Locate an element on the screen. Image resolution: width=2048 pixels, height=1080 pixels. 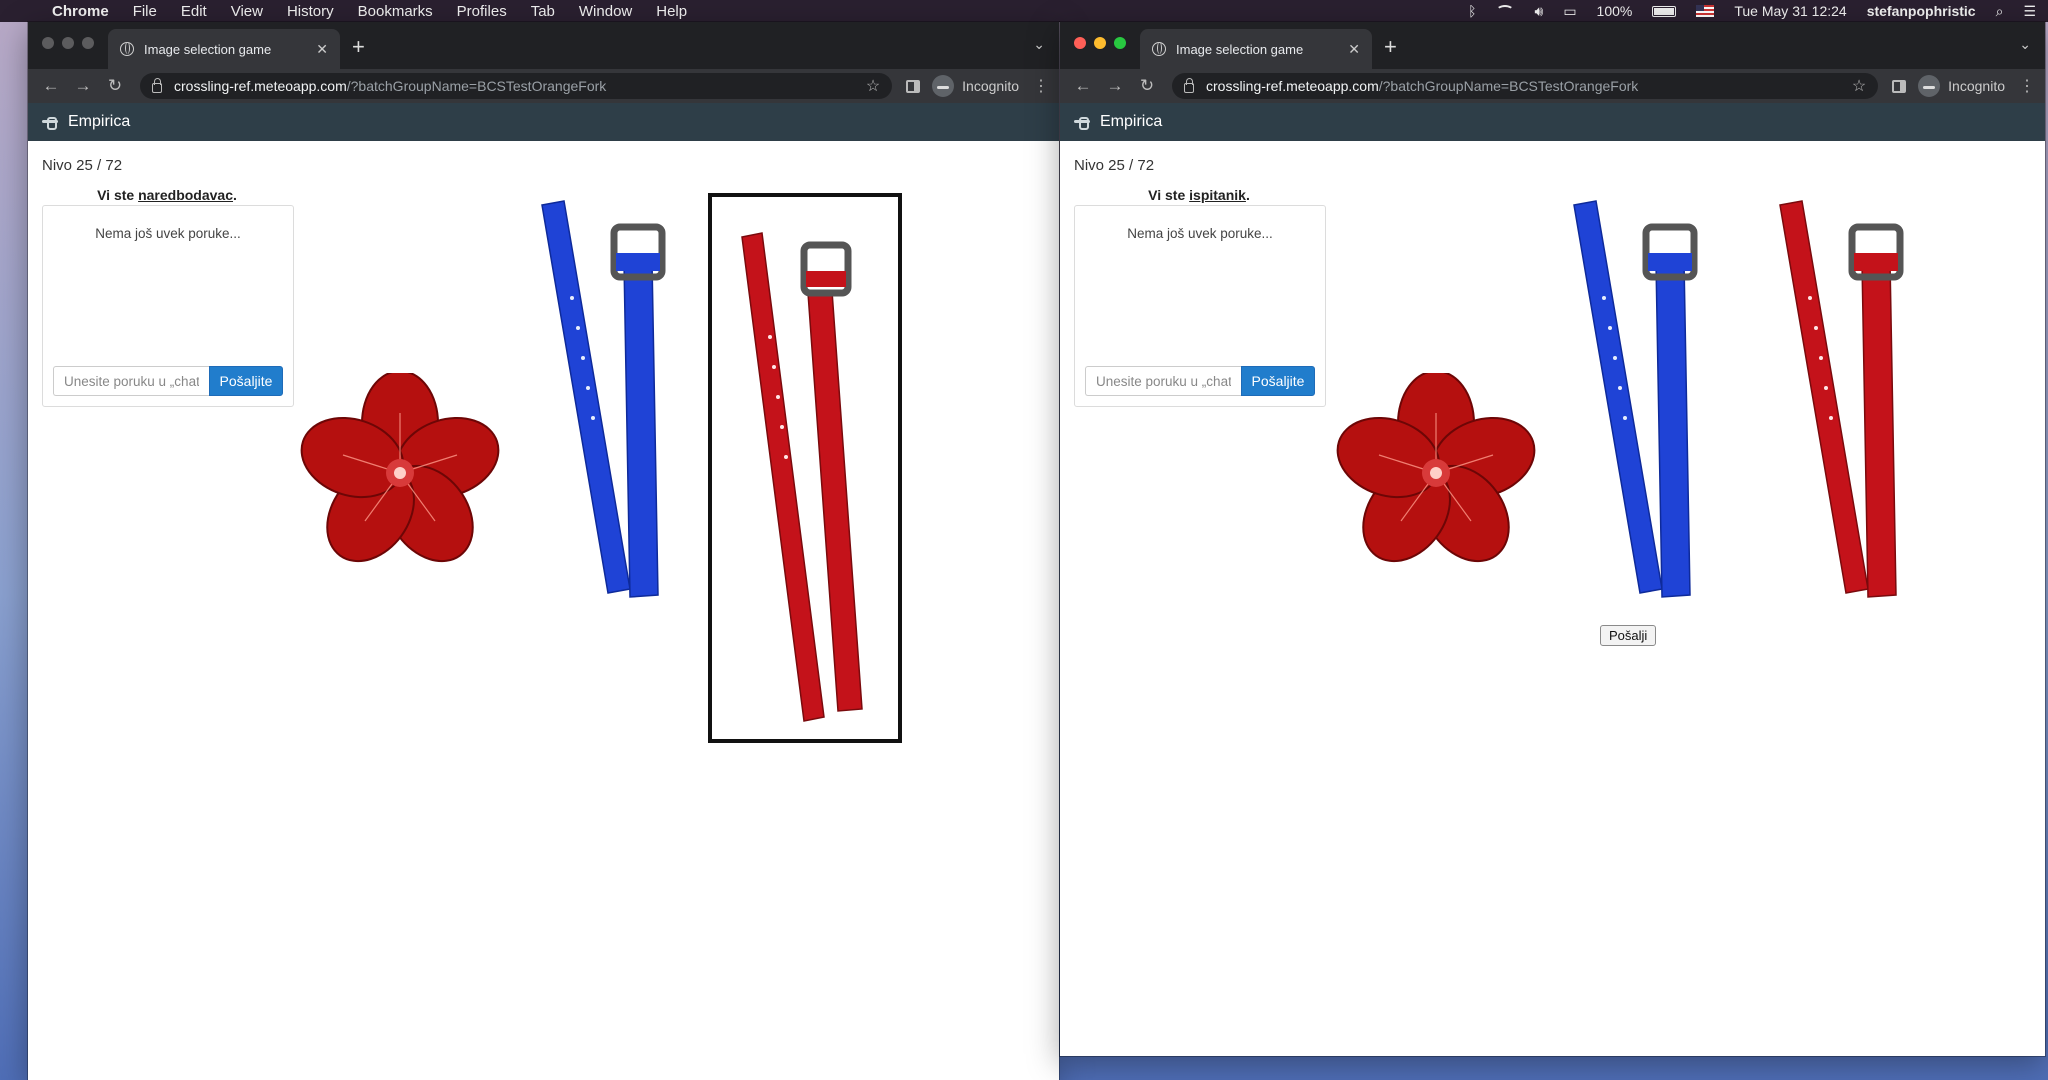
menu-history: History is located at coordinates (310, 11).